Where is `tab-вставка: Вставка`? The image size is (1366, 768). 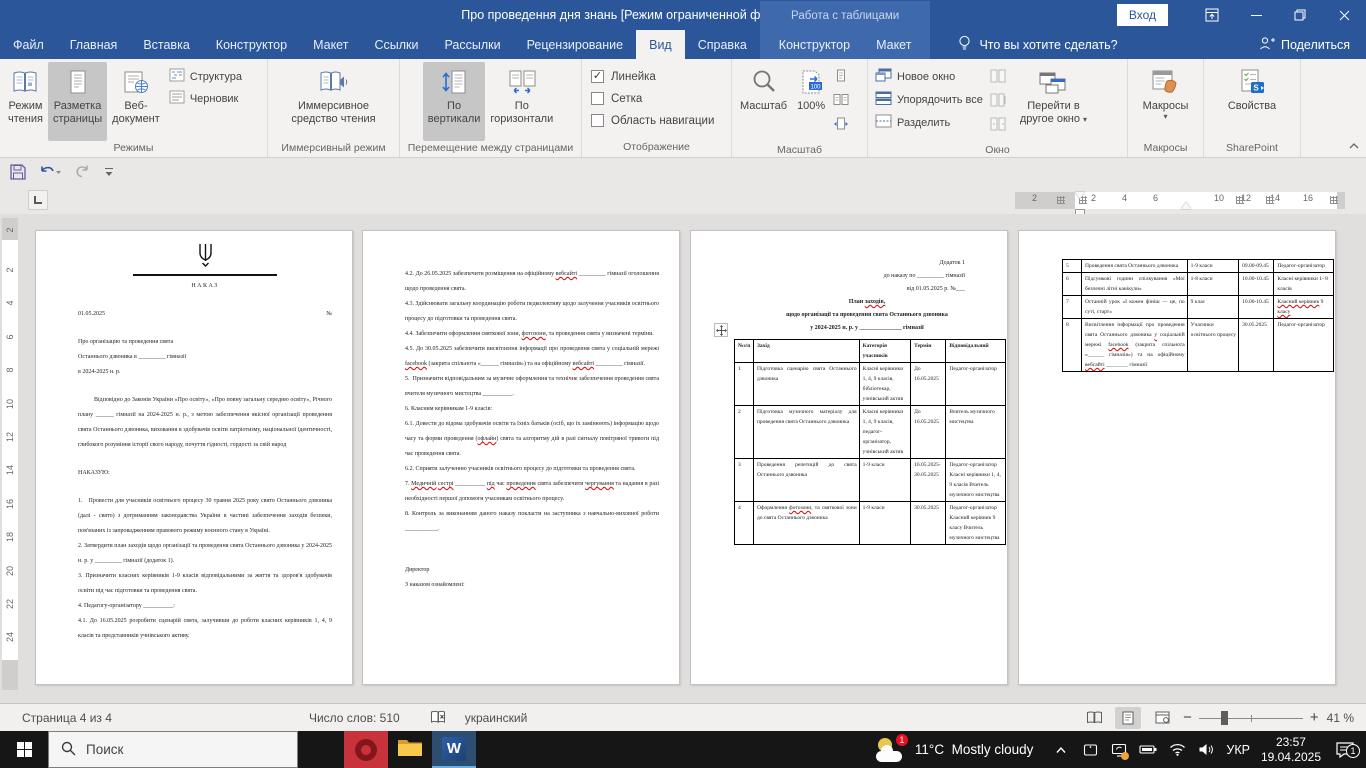 tab-вставка: Вставка is located at coordinates (166, 44).